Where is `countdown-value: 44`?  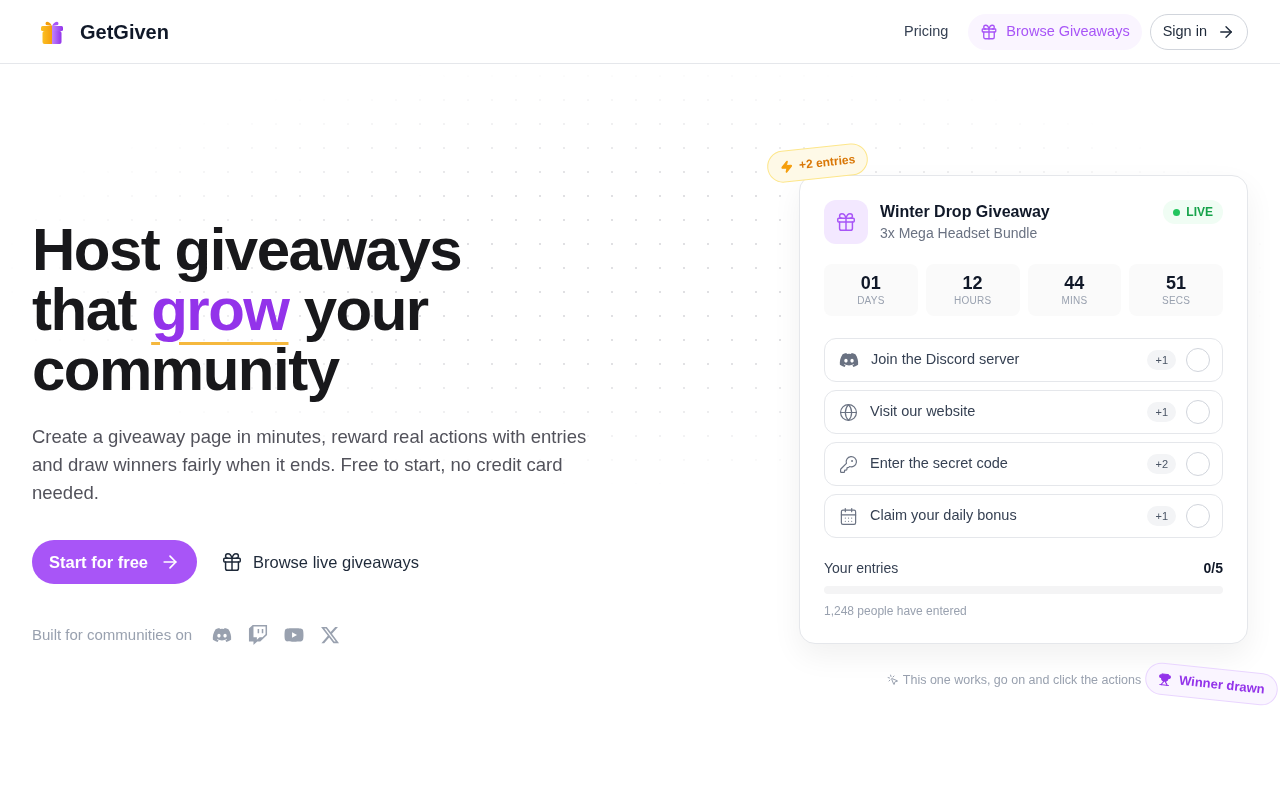
countdown-value: 44 is located at coordinates (1074, 283).